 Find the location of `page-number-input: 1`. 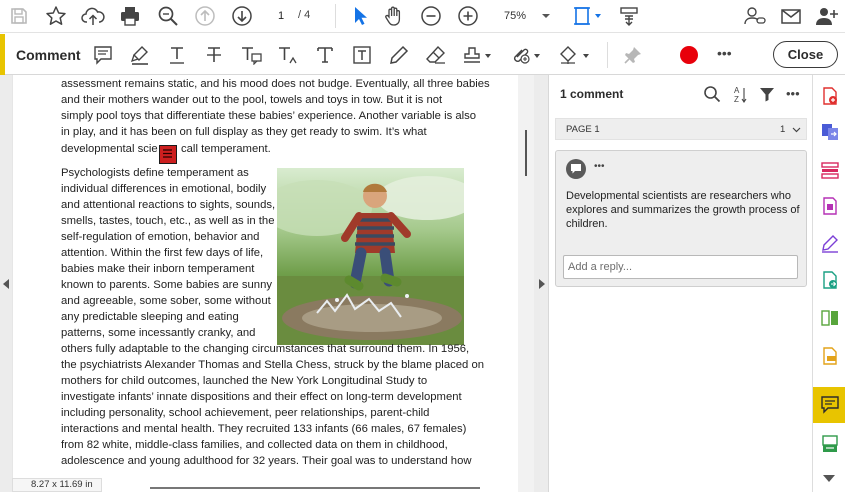

page-number-input: 1 is located at coordinates (281, 16).